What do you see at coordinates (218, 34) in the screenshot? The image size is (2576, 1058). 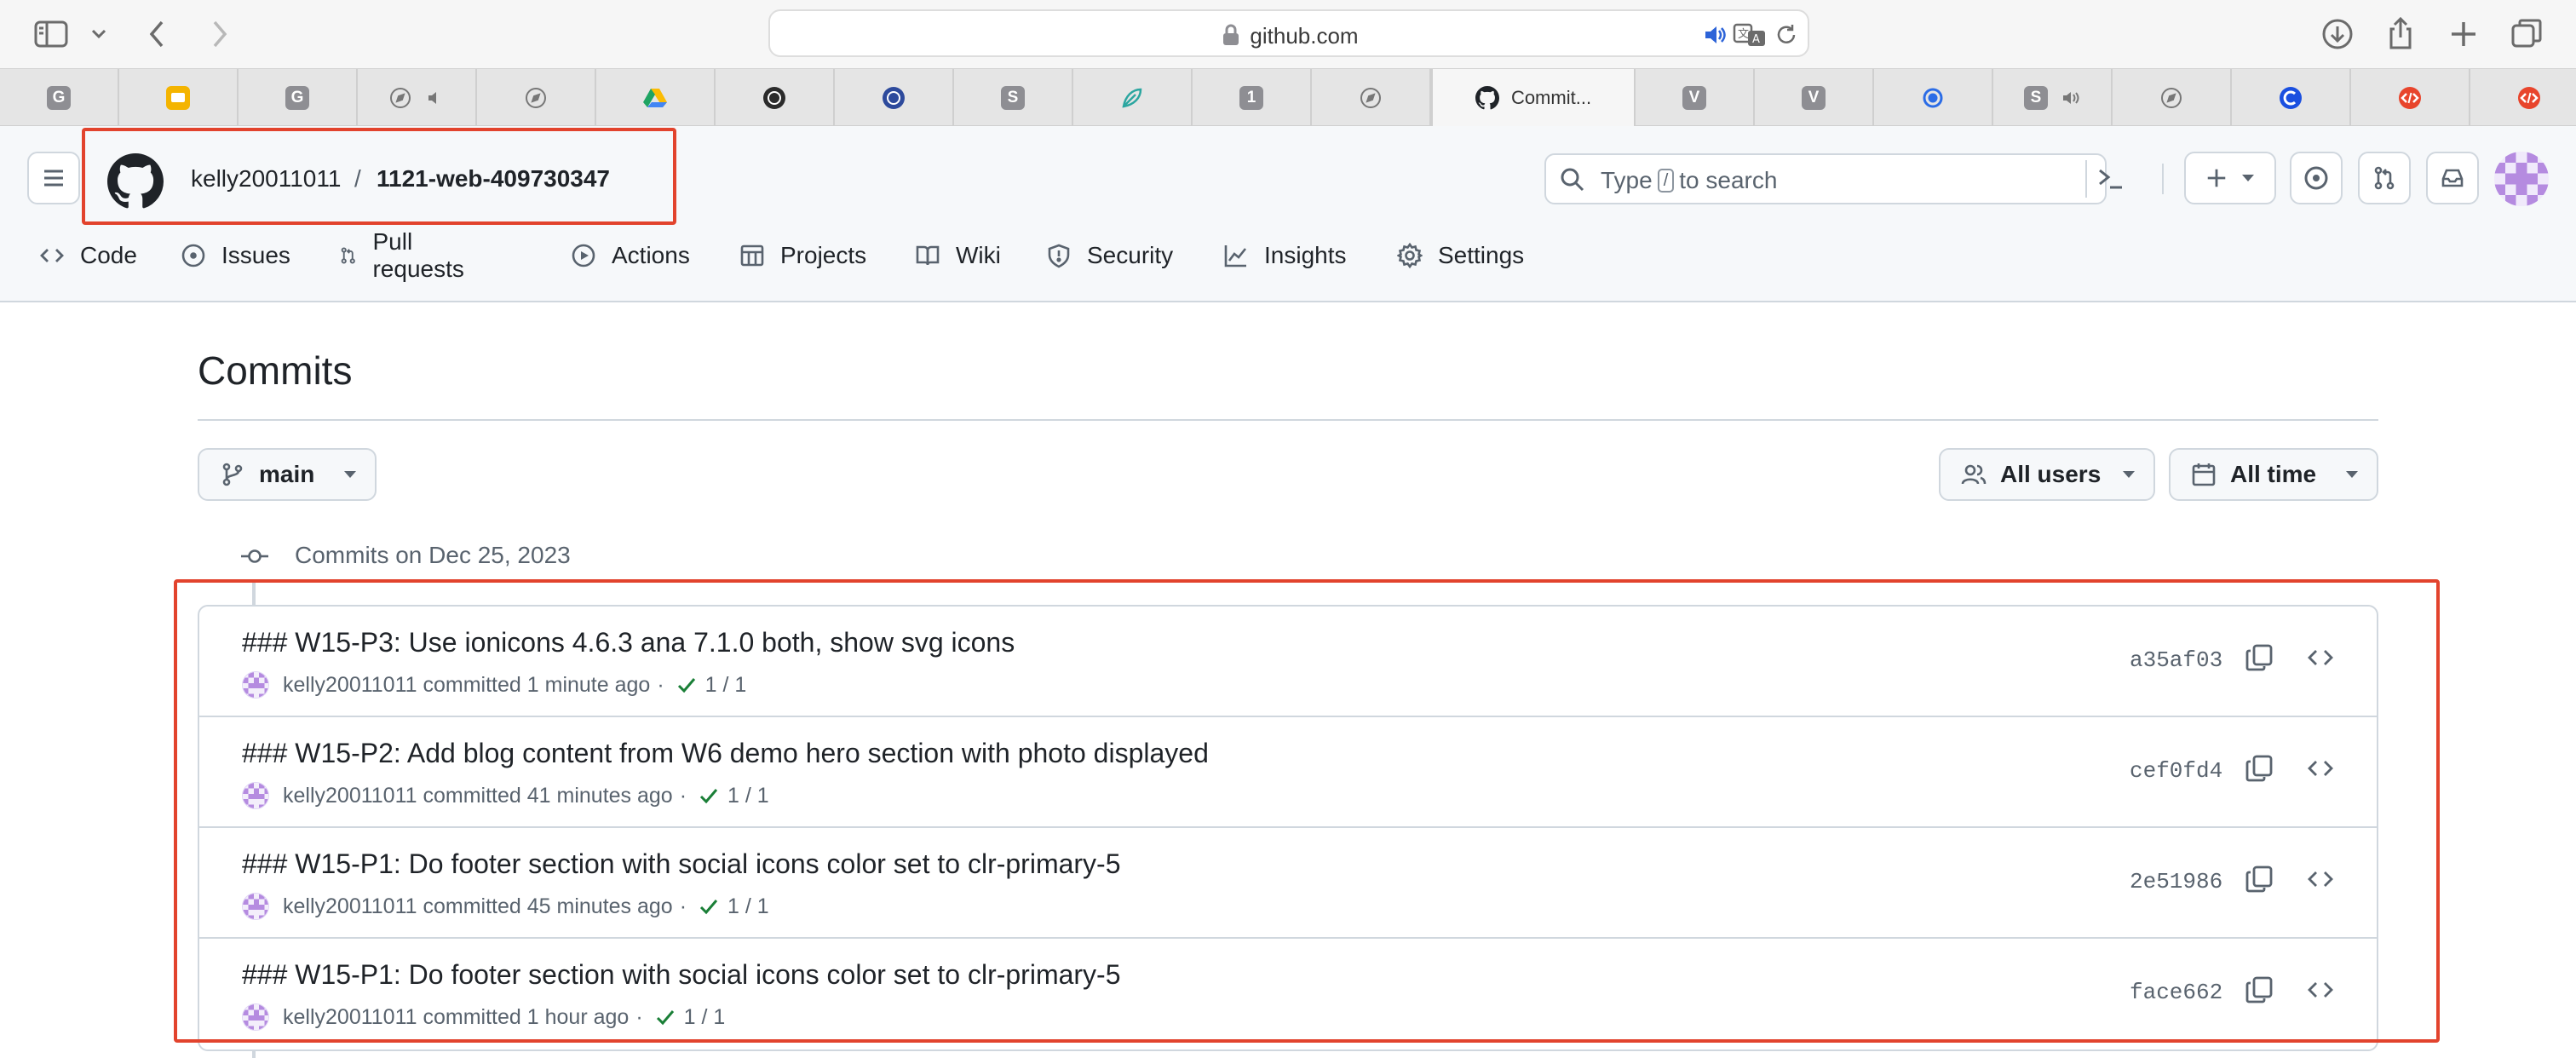 I see `forward-icon` at bounding box center [218, 34].